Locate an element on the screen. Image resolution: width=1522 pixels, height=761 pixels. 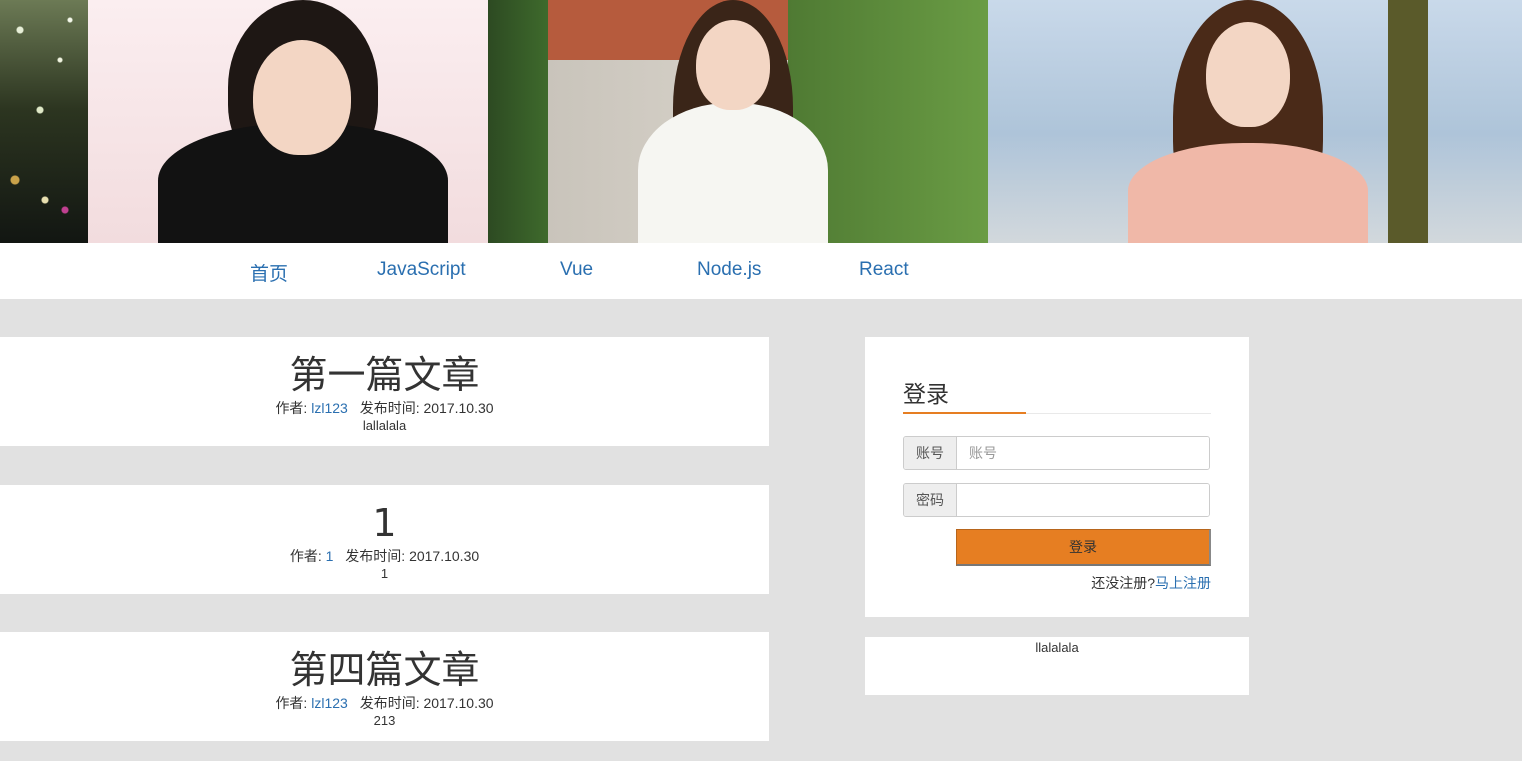
article-title: 第一篇文章 is located at coordinates (384, 375).